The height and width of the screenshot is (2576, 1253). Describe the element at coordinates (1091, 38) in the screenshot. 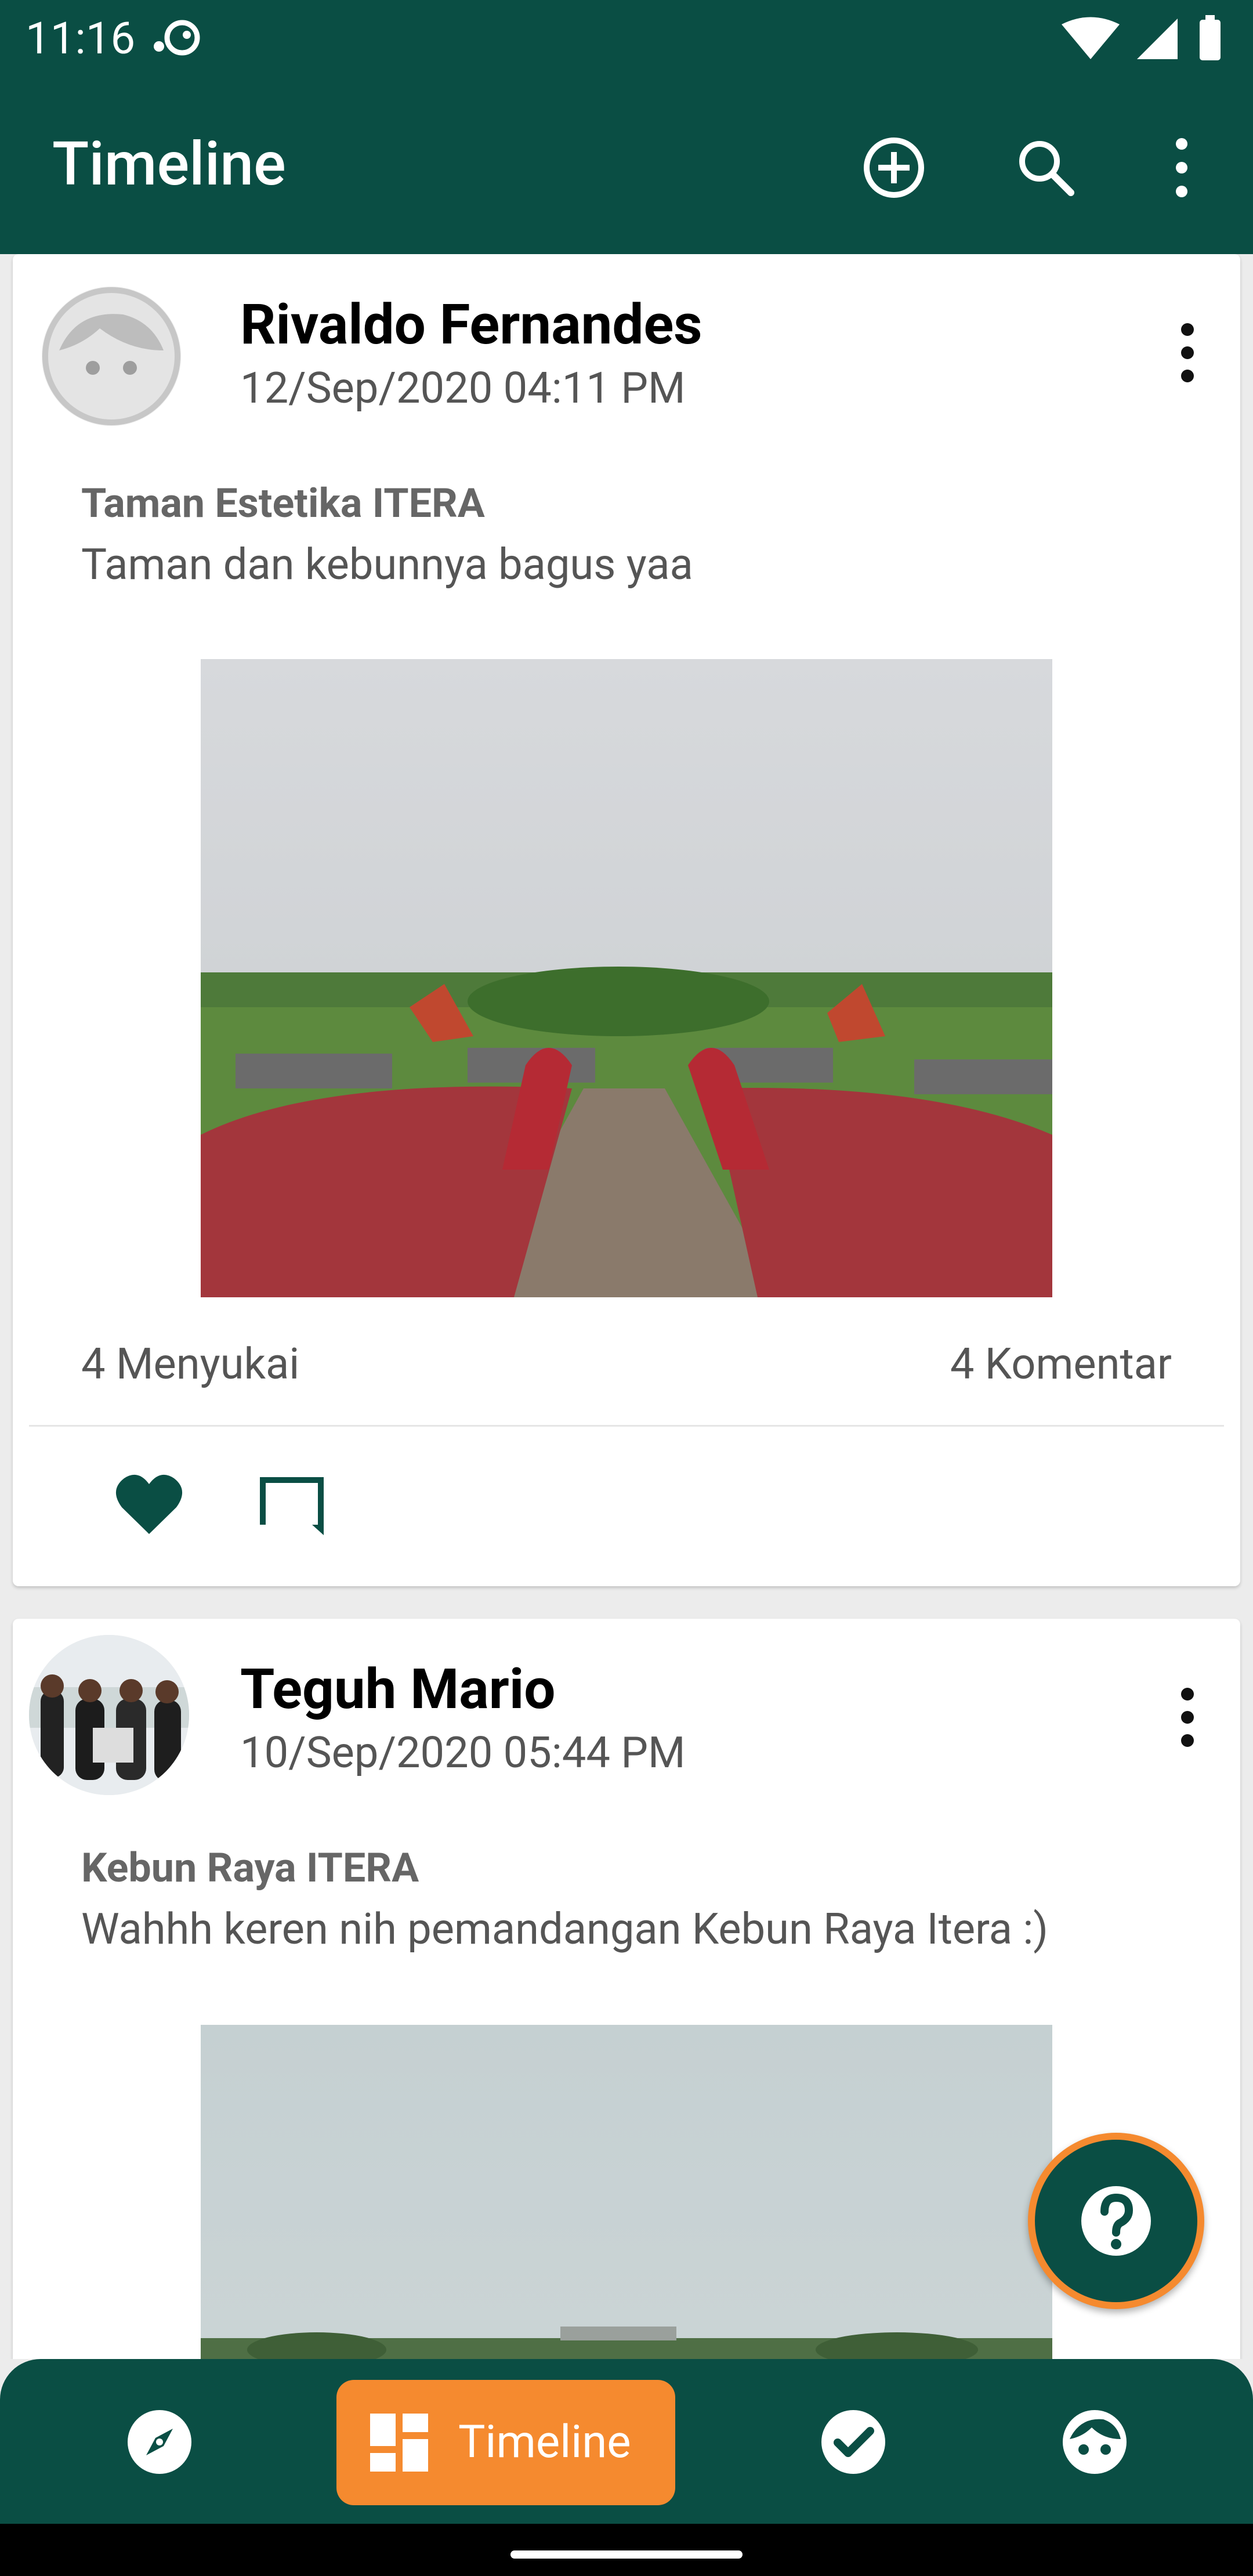

I see `wifi-icon` at that location.